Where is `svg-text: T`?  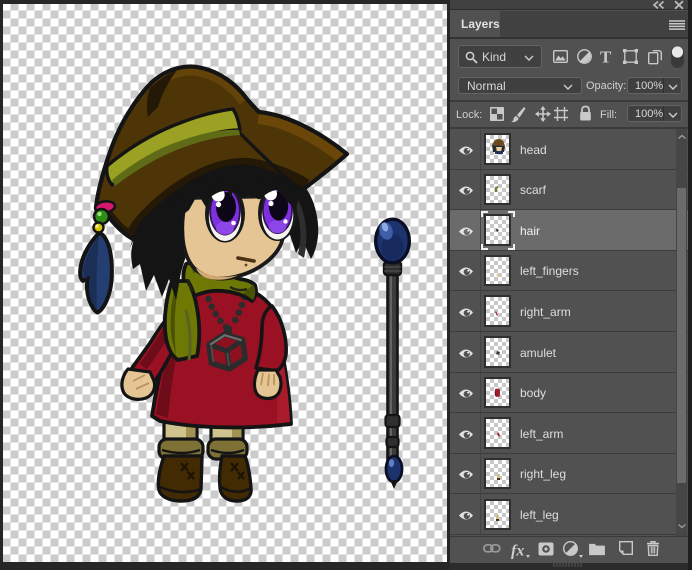 svg-text: T is located at coordinates (606, 57).